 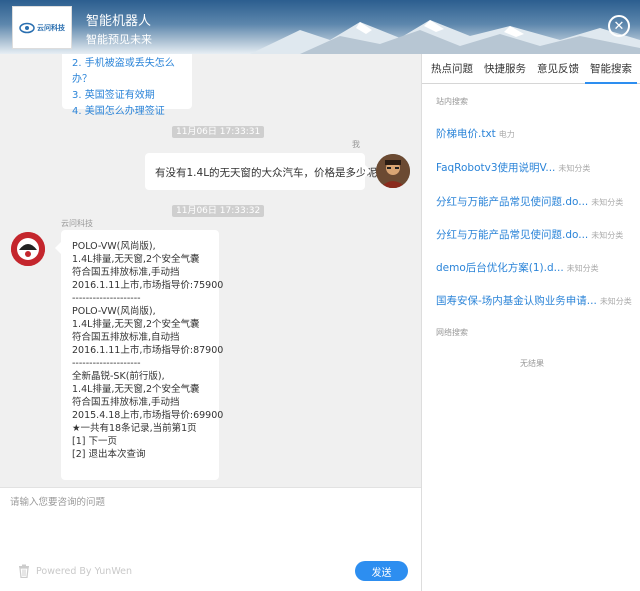 What do you see at coordinates (119, 39) in the screenshot?
I see `app-subtitle: 智能预见未来` at bounding box center [119, 39].